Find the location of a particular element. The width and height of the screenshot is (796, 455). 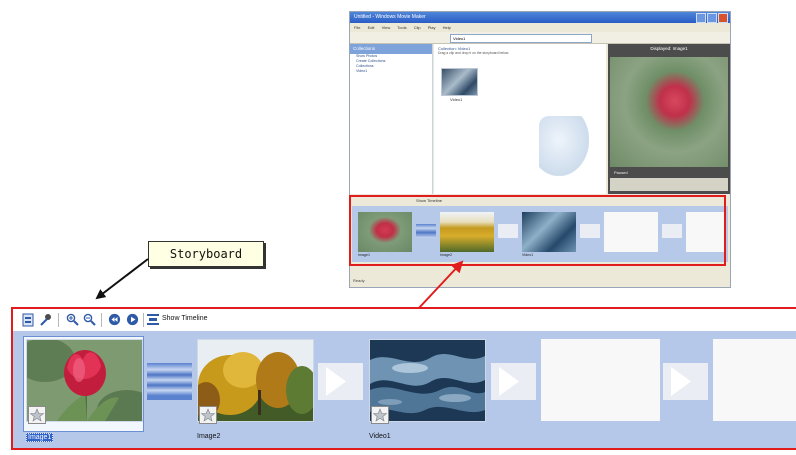

thumbnail-preview-title: Displayed: Image1 is located at coordinates (669, 48).